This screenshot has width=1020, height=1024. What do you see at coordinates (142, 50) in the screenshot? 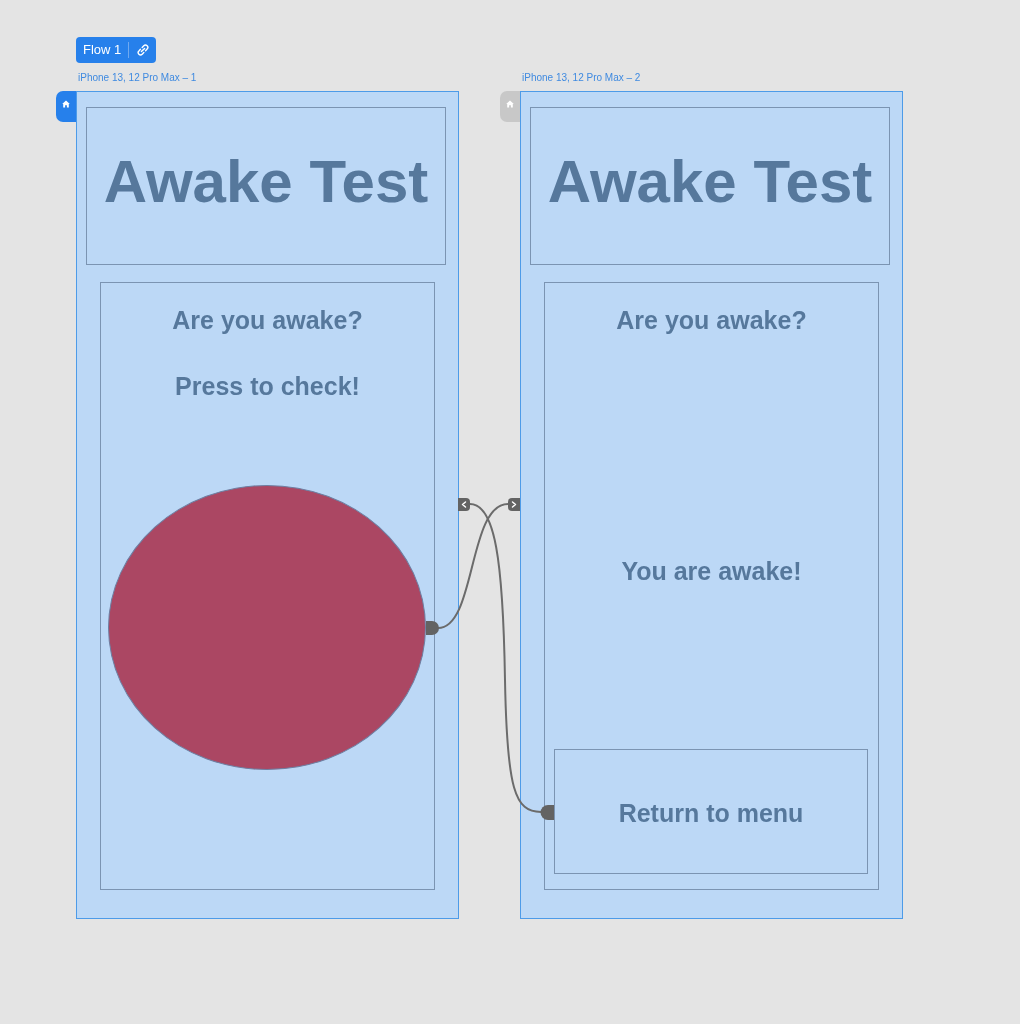
I see `link-icon` at bounding box center [142, 50].